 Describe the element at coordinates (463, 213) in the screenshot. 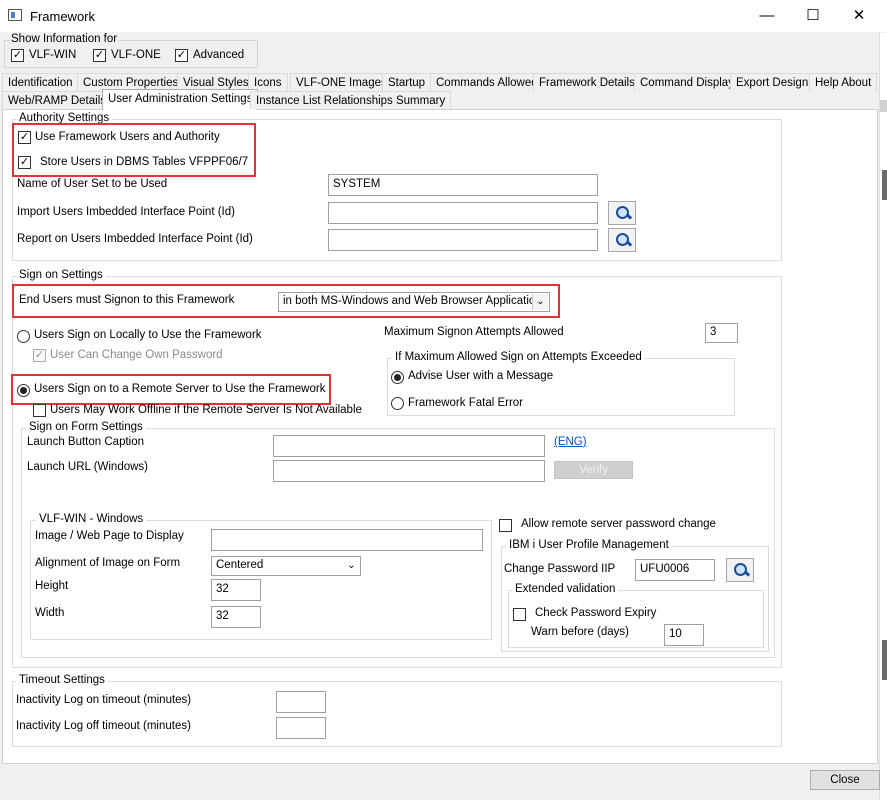

I see `import-users-field` at that location.